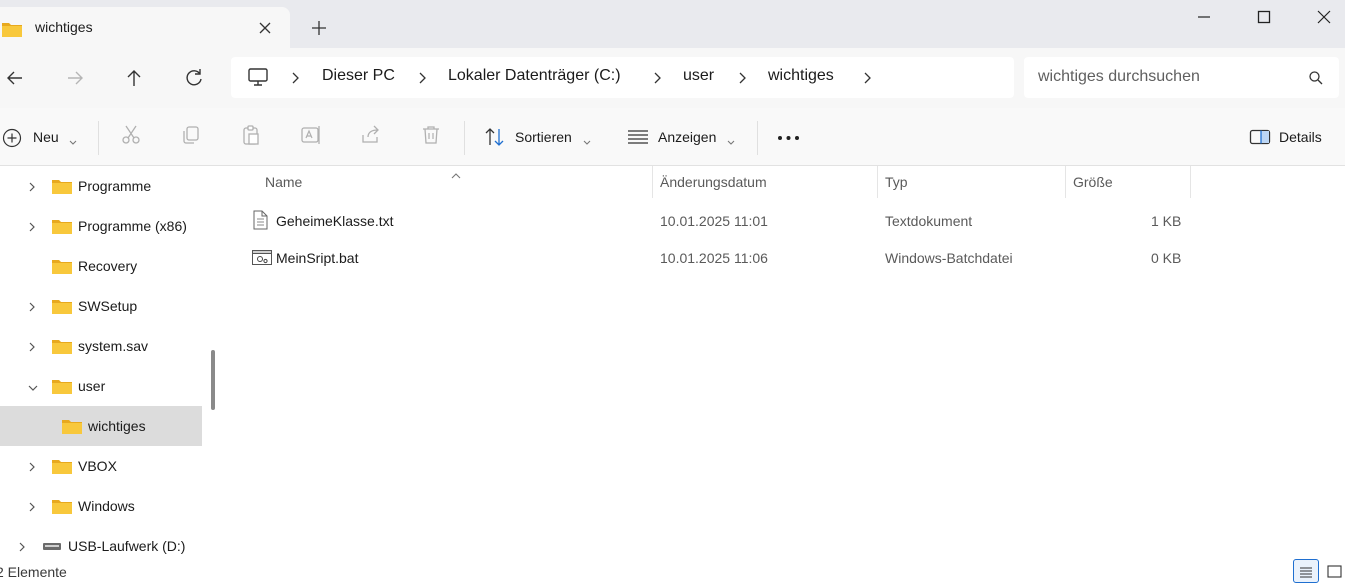 The height and width of the screenshot is (583, 1345). I want to click on nav-item-label: Programme, so click(115, 186).